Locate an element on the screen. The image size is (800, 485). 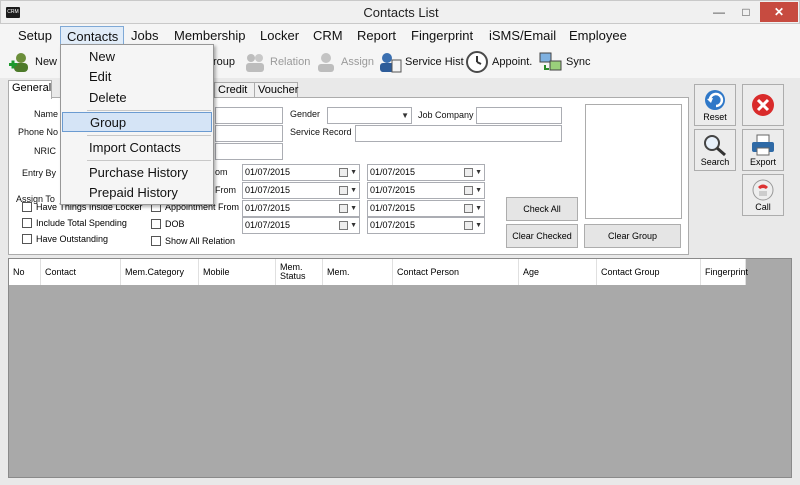
service-record-field is located at coordinates (458, 133).